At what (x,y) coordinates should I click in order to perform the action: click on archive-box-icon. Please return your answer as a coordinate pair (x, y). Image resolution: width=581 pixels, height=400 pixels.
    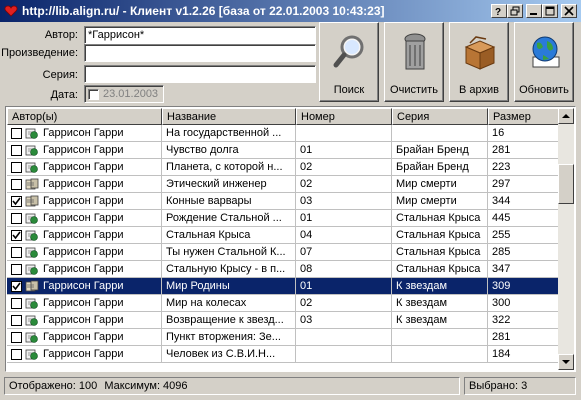
    Looking at the image, I should click on (480, 53).